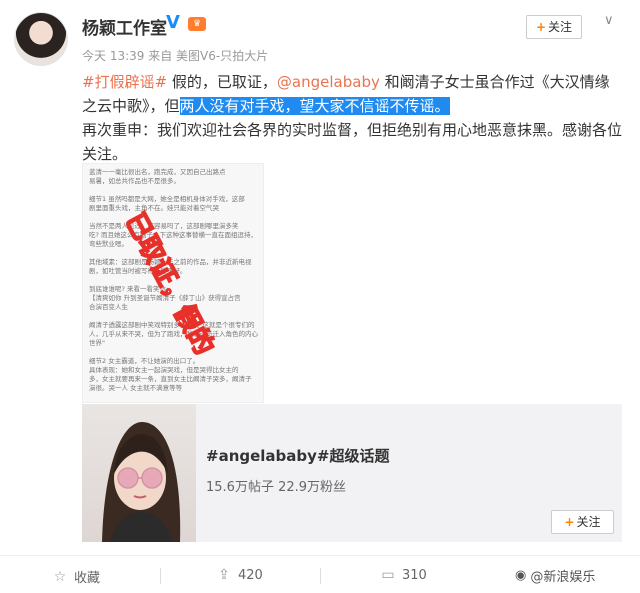  What do you see at coordinates (611, 21) in the screenshot?
I see `chevron-down-icon: ∨` at bounding box center [611, 21].